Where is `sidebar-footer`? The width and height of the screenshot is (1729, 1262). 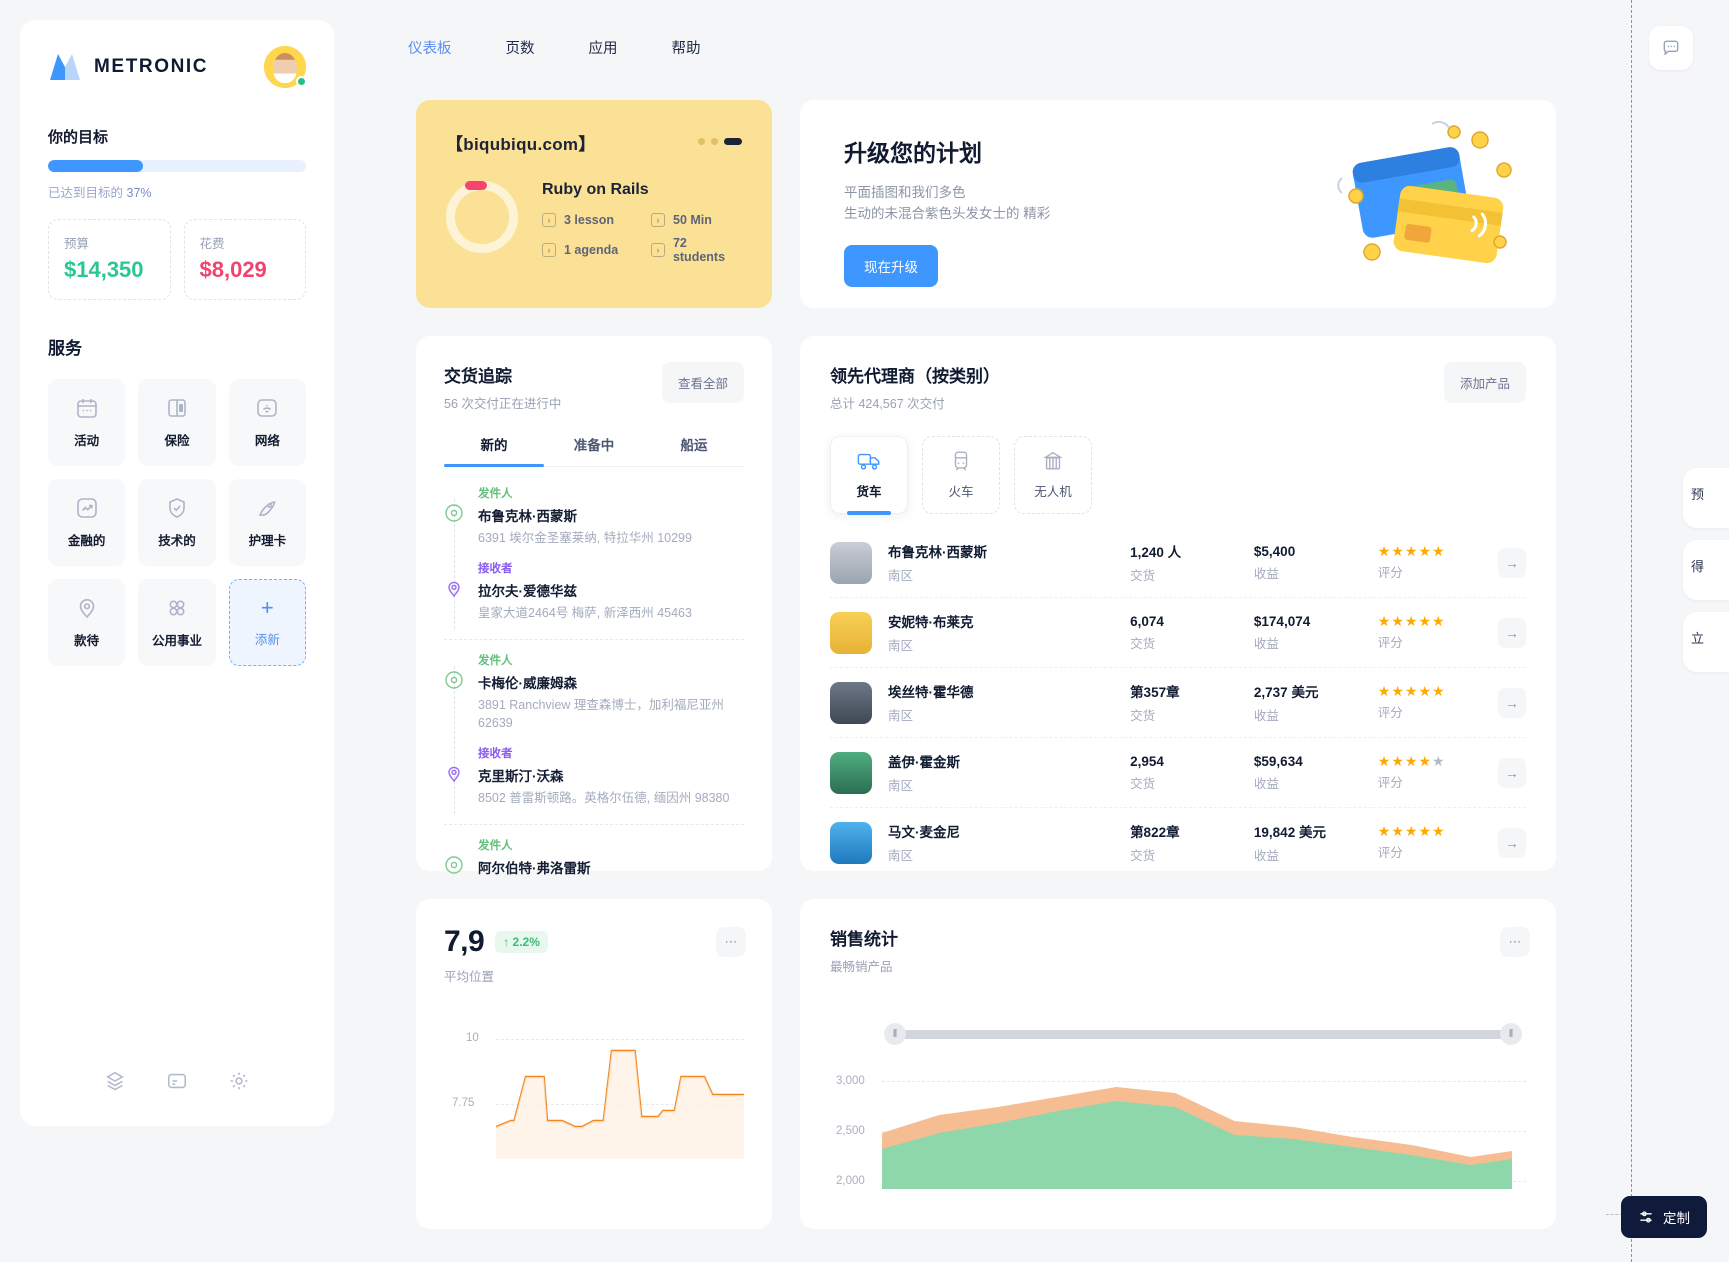 sidebar-footer is located at coordinates (177, 1098).